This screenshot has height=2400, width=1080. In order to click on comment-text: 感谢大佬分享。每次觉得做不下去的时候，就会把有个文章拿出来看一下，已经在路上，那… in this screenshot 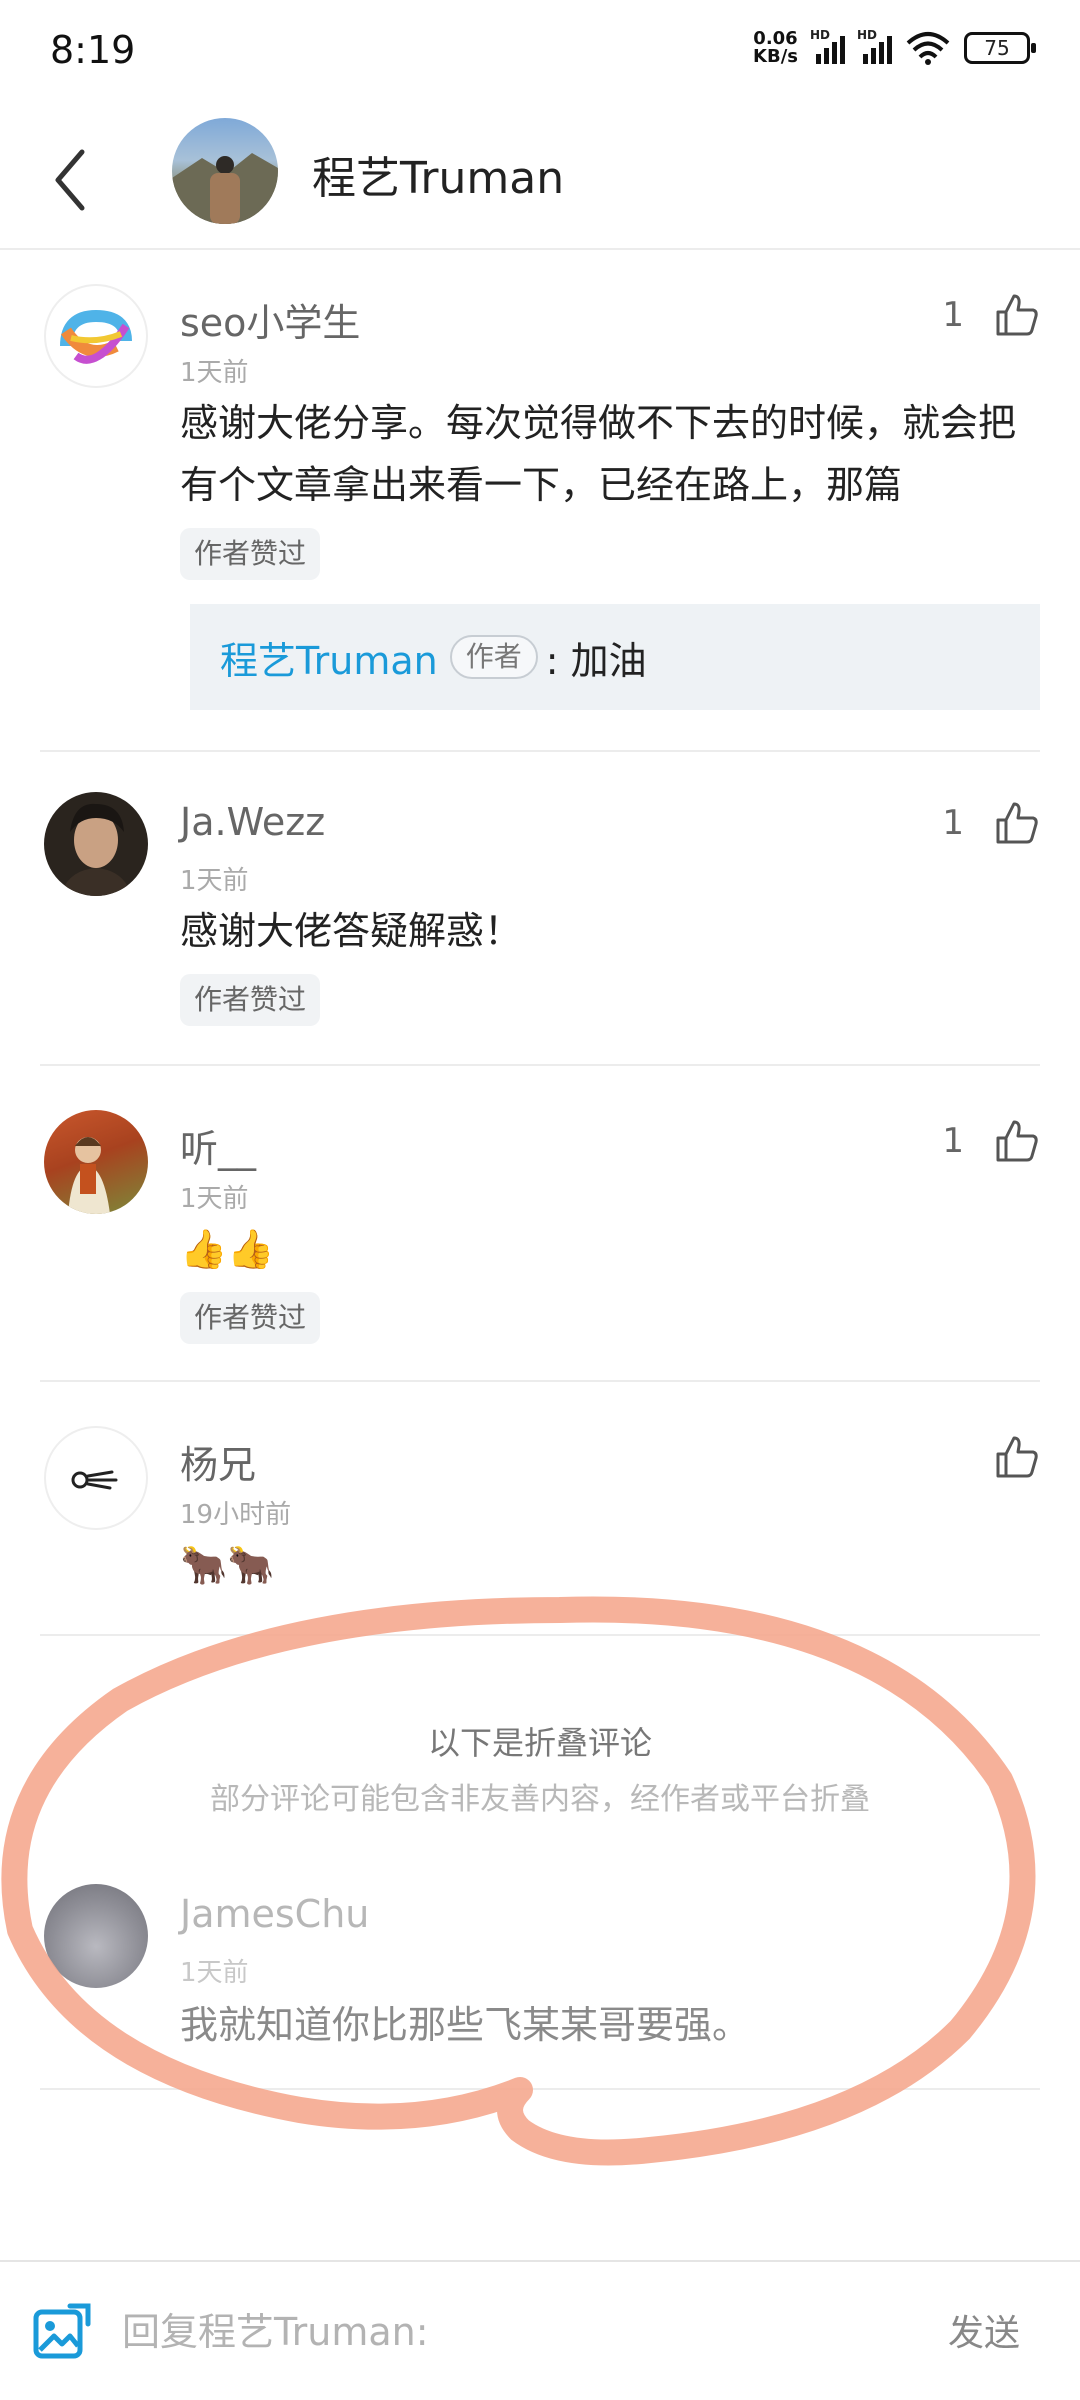, I will do `click(598, 454)`.